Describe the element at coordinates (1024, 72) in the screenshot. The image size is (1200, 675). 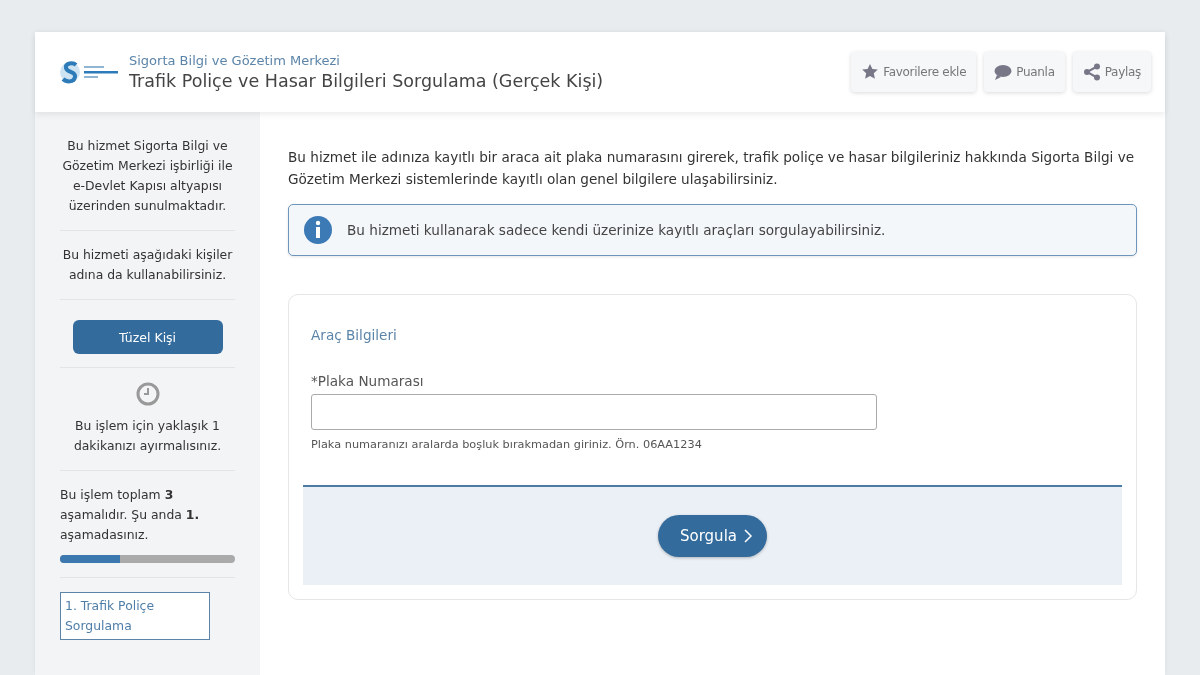
I see `rate-button: Puanla` at that location.